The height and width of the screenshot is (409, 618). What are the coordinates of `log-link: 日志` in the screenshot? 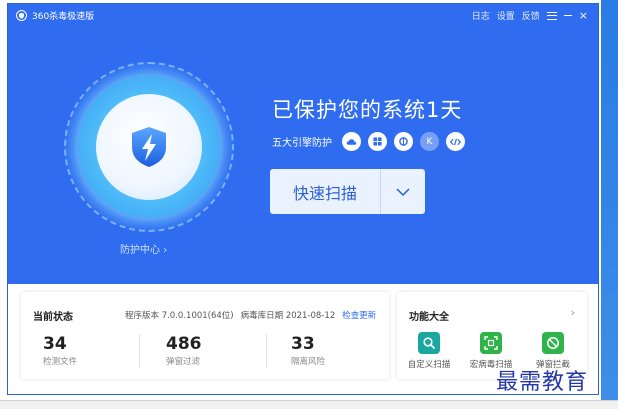 It's located at (481, 15).